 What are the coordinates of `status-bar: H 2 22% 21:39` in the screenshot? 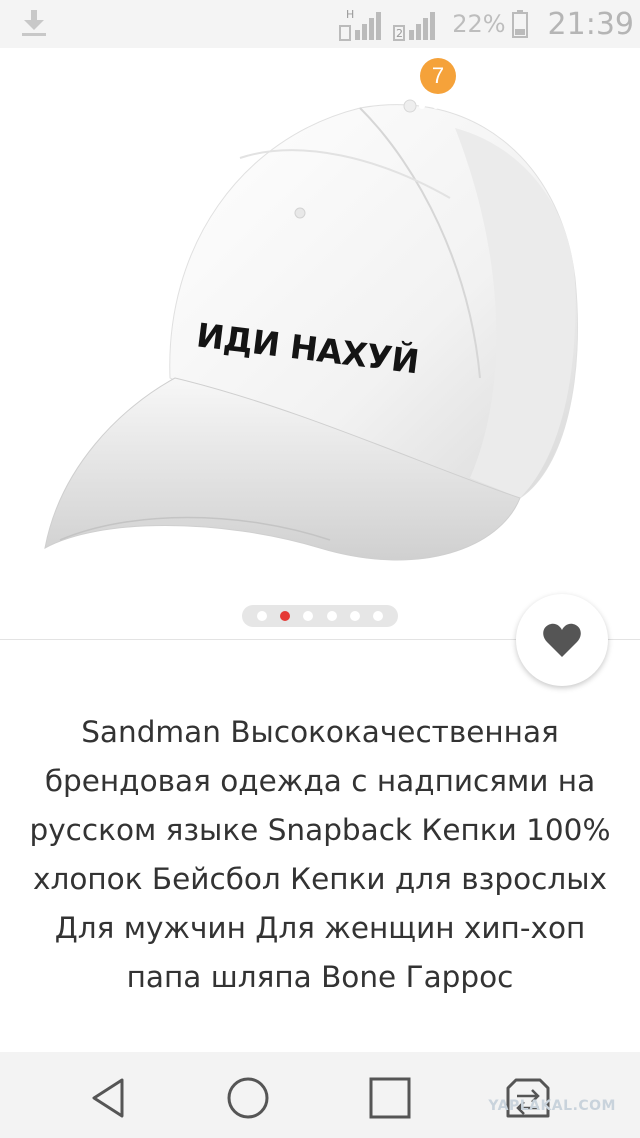 It's located at (320, 24).